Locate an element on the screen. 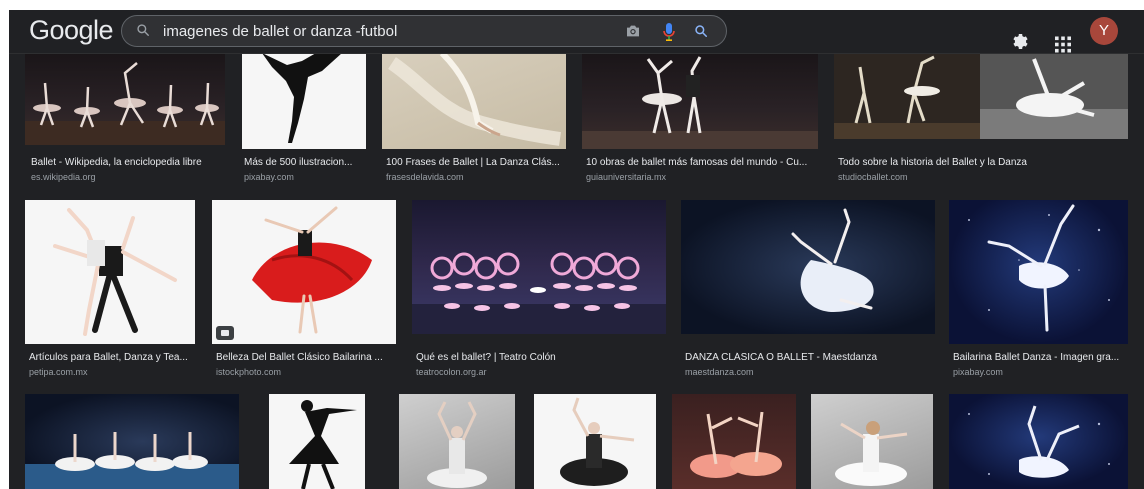 This screenshot has width=1144, height=489. search-icon is located at coordinates (143, 30).